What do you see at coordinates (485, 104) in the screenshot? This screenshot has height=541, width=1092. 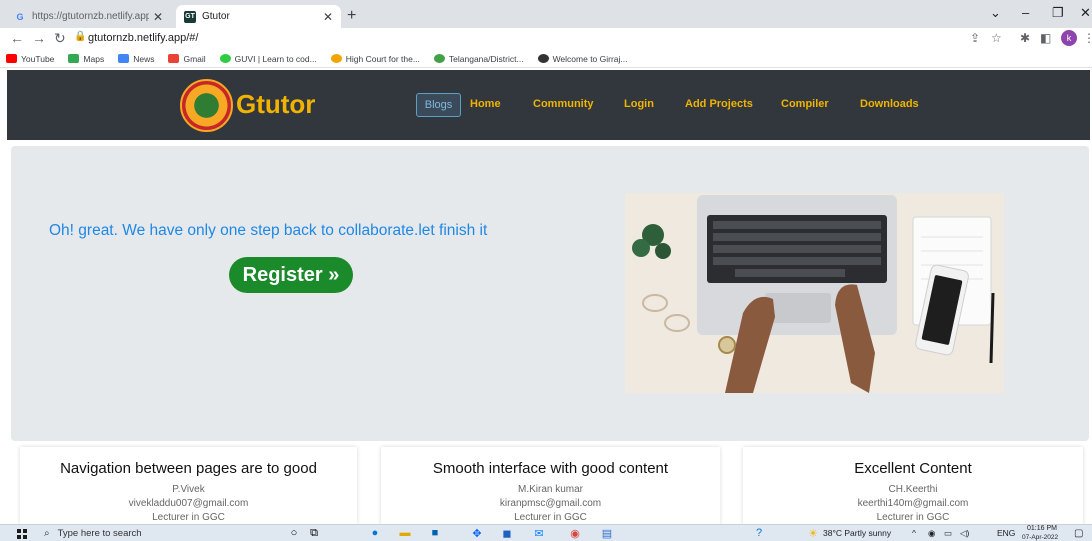 I see `nav-home: Home` at bounding box center [485, 104].